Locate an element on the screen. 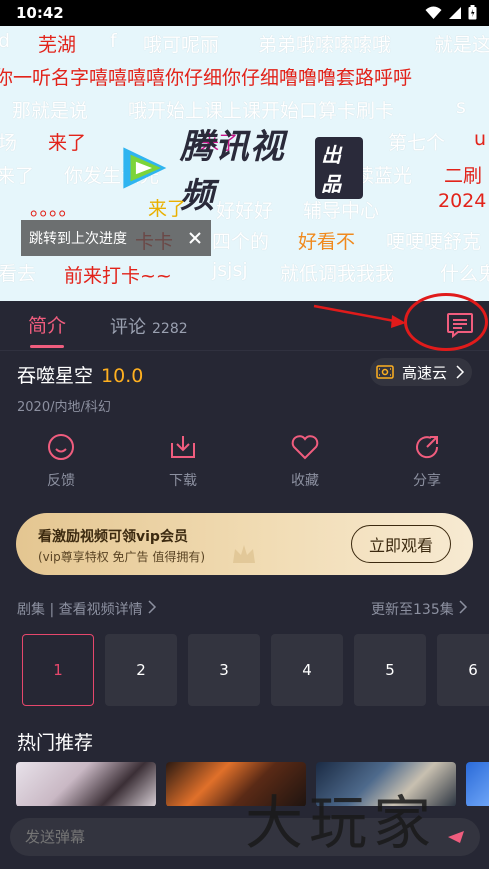  danmaku-item: 哽哽哽舒克 is located at coordinates (434, 242).